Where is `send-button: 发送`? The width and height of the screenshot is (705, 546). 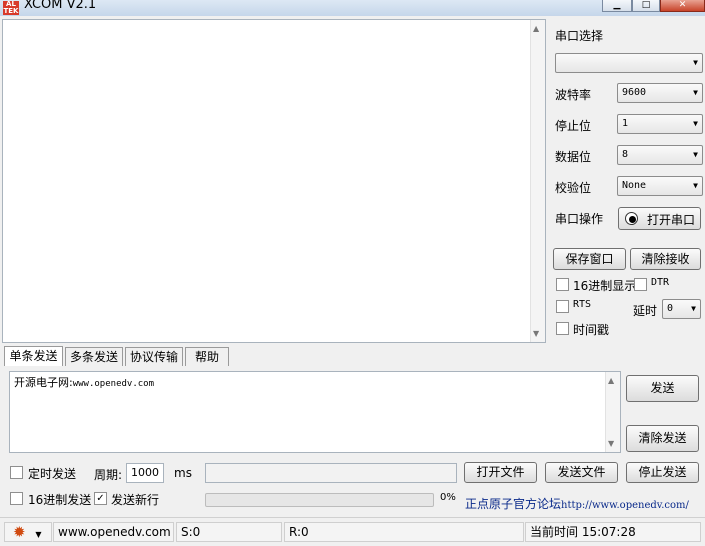
send-button: 发送 is located at coordinates (662, 388).